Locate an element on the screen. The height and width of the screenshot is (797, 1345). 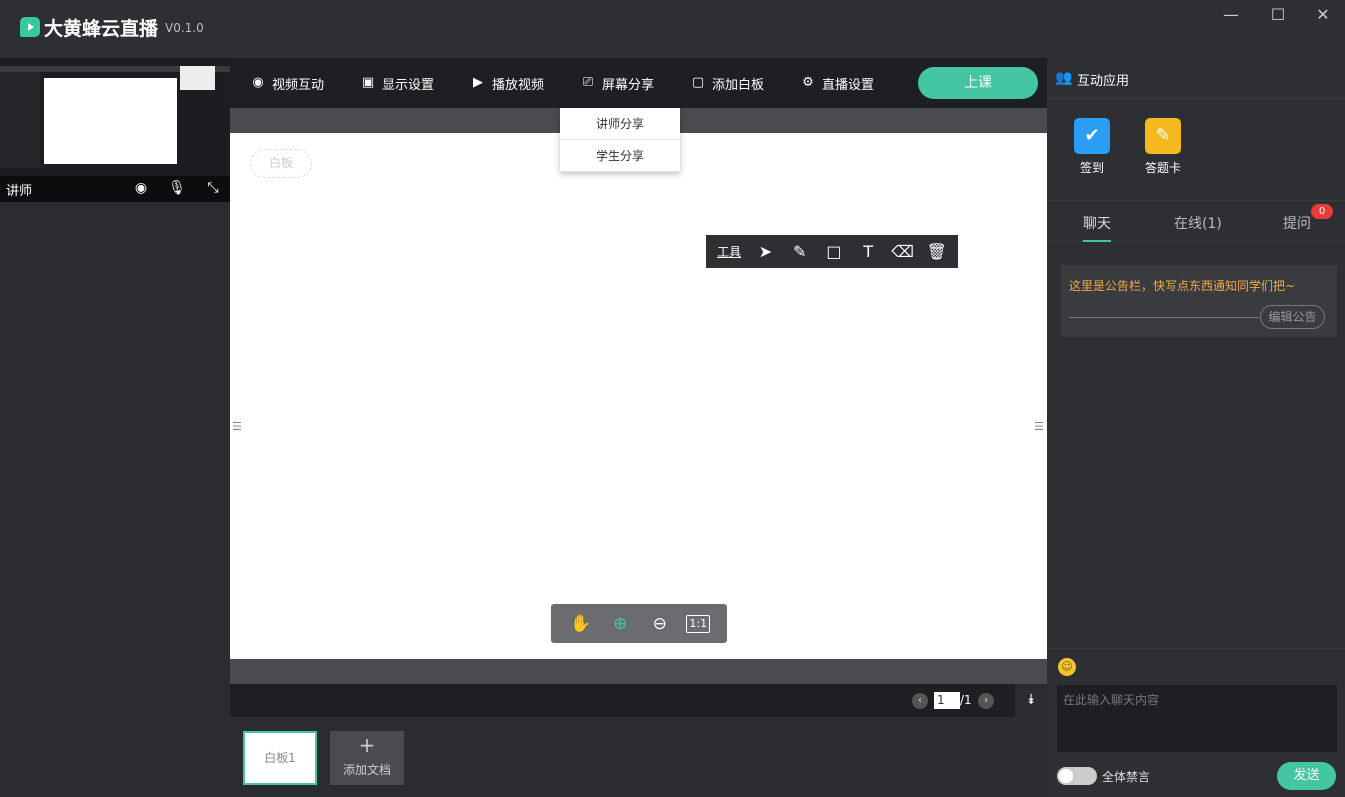
board-bottom-gap is located at coordinates (638, 671).